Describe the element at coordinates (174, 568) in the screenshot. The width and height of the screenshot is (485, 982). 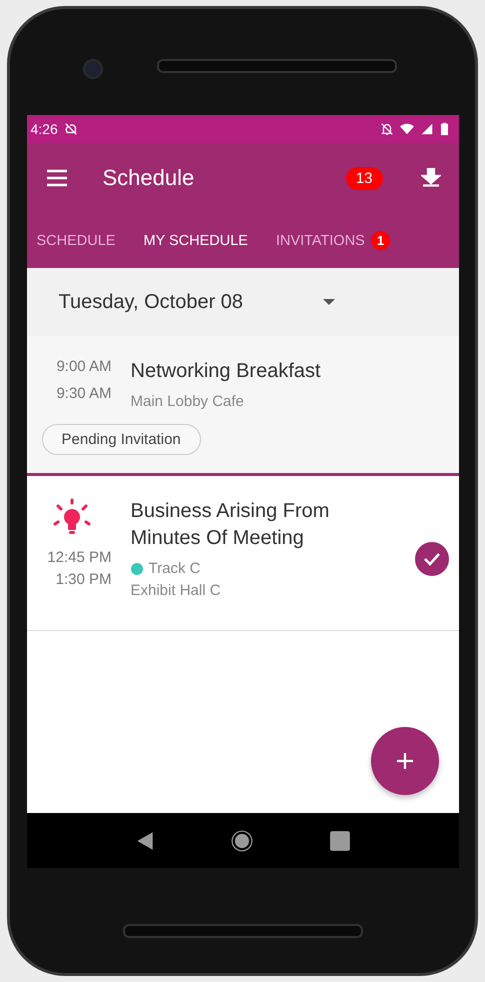
I see `track-name: Track C` at that location.